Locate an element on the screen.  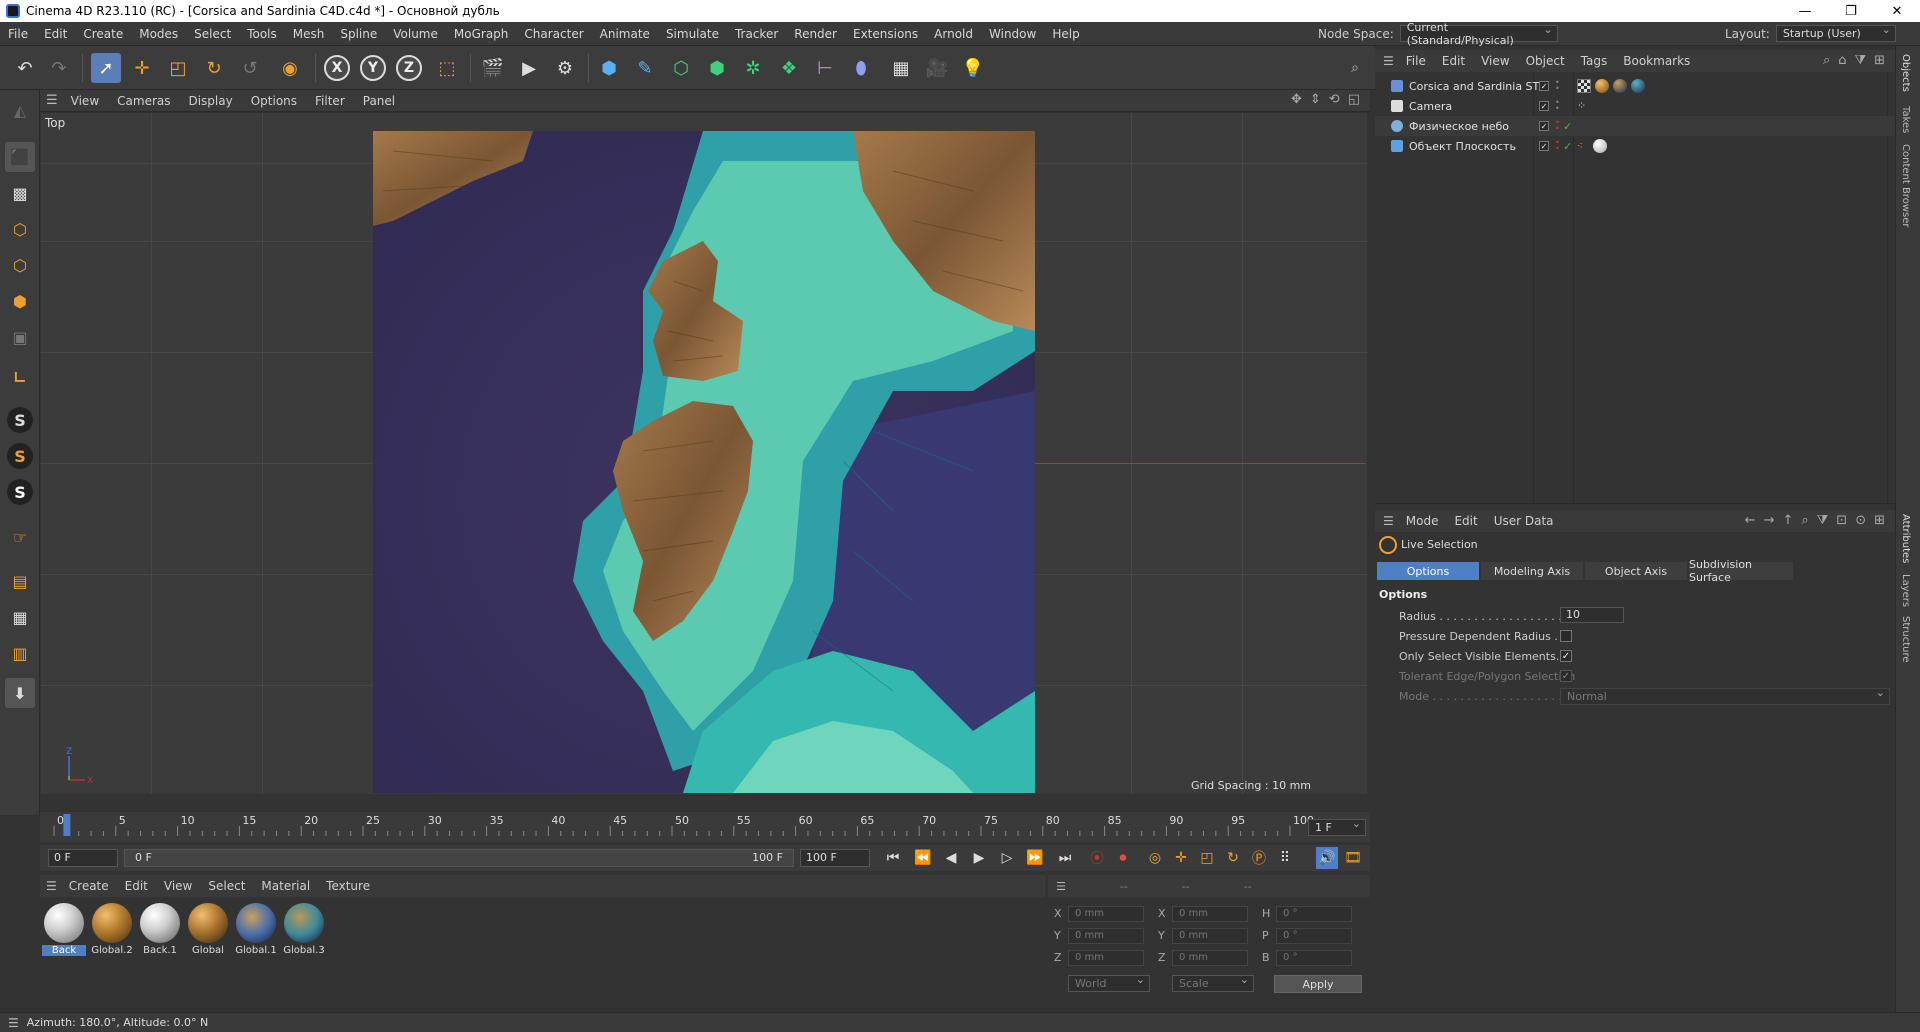
enabled-check-icon: ✓ is located at coordinates (1567, 126).